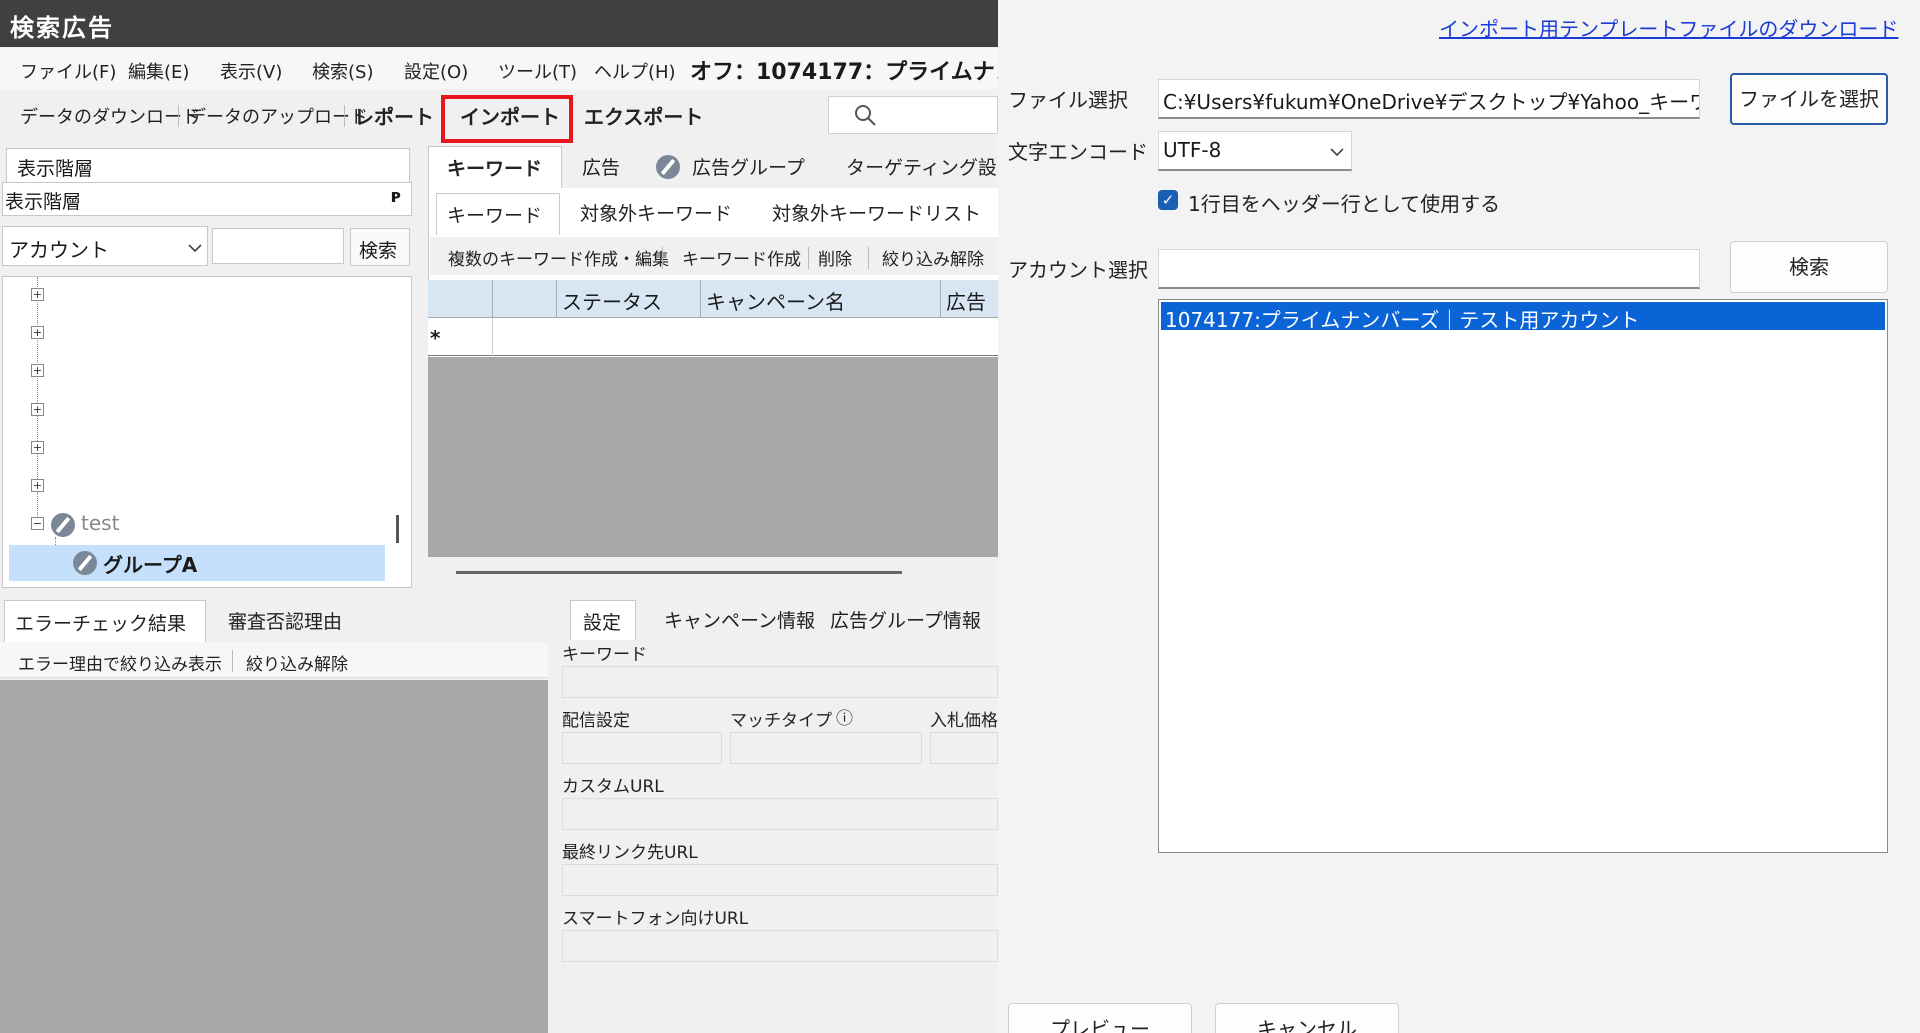  I want to click on keyword-field, so click(780, 682).